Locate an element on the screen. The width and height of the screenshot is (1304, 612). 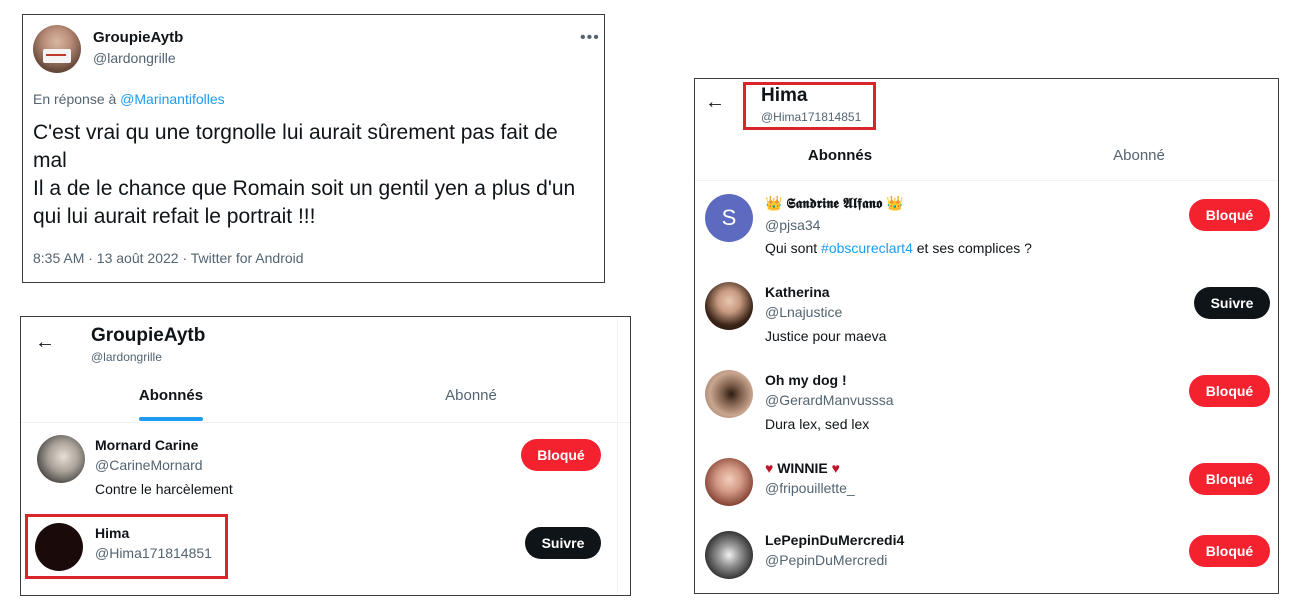
user-name: Oh my dog ! is located at coordinates (806, 380).